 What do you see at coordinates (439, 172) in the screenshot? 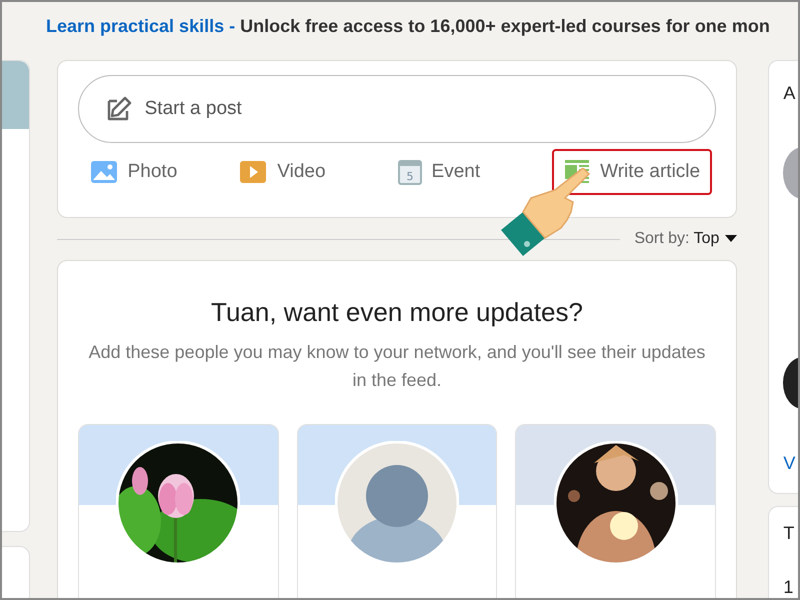
I see `composer-action-button: 5 Event` at bounding box center [439, 172].